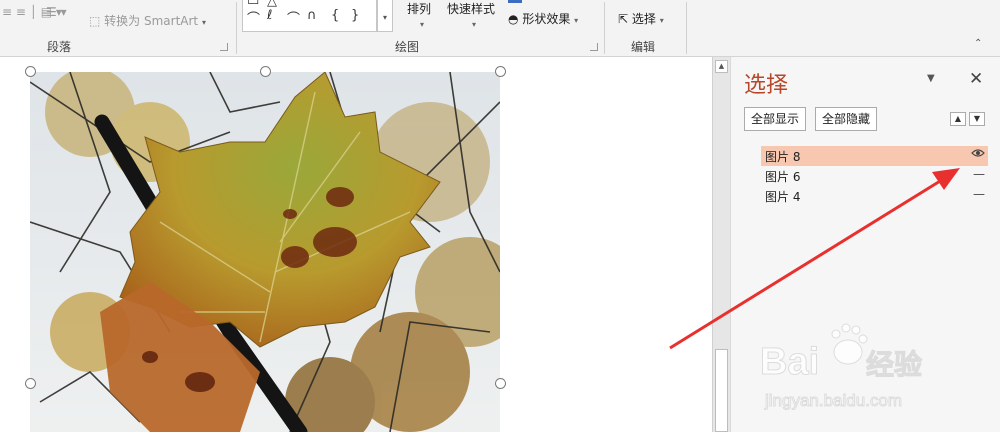 The width and height of the screenshot is (1000, 432). What do you see at coordinates (894, 364) in the screenshot?
I see `svg-text: 经验` at bounding box center [894, 364].